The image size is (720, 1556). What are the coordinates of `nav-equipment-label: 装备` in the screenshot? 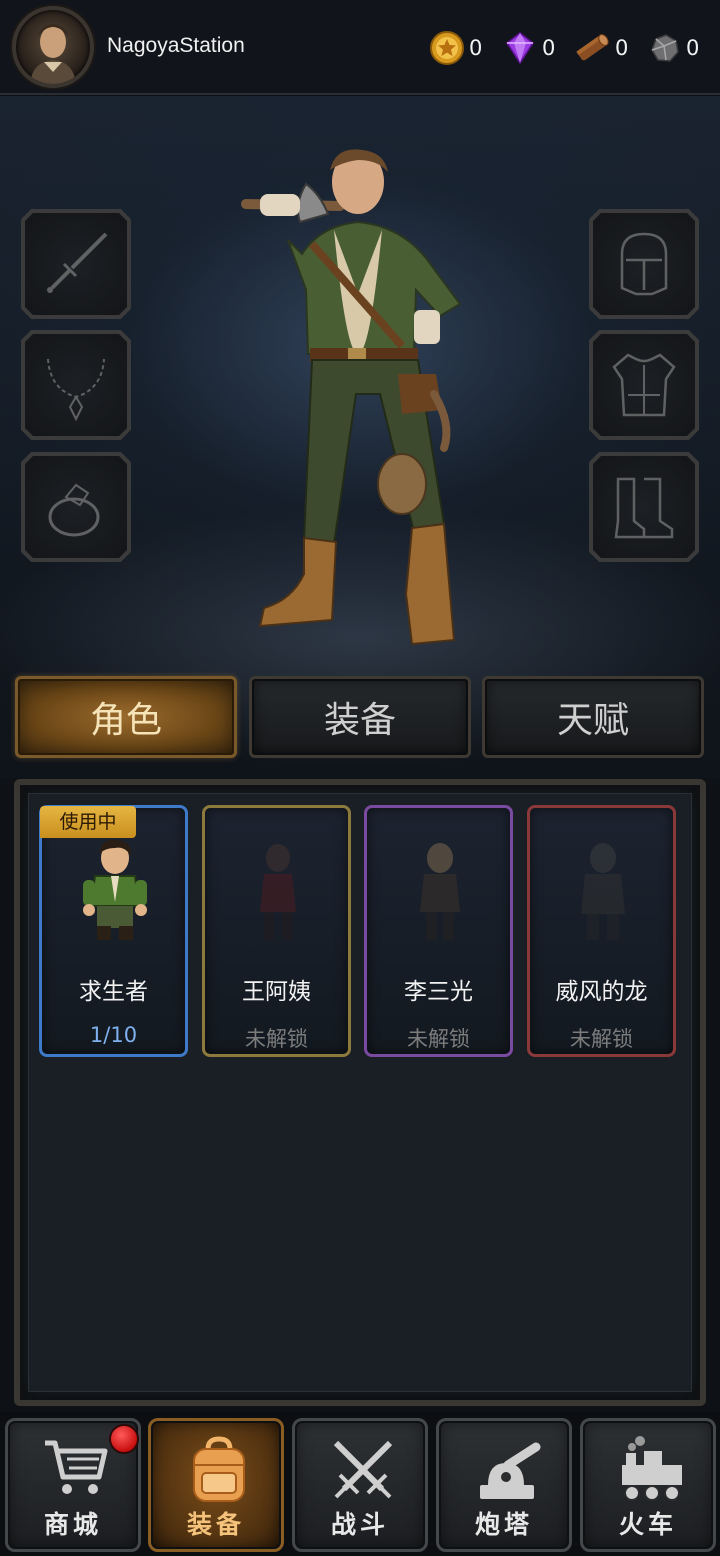 It's located at (215, 1524).